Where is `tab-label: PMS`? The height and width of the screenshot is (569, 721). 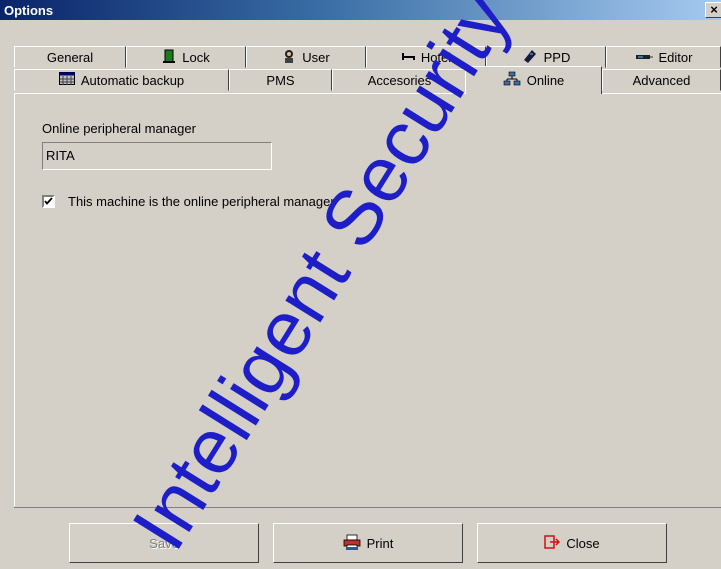 tab-label: PMS is located at coordinates (280, 80).